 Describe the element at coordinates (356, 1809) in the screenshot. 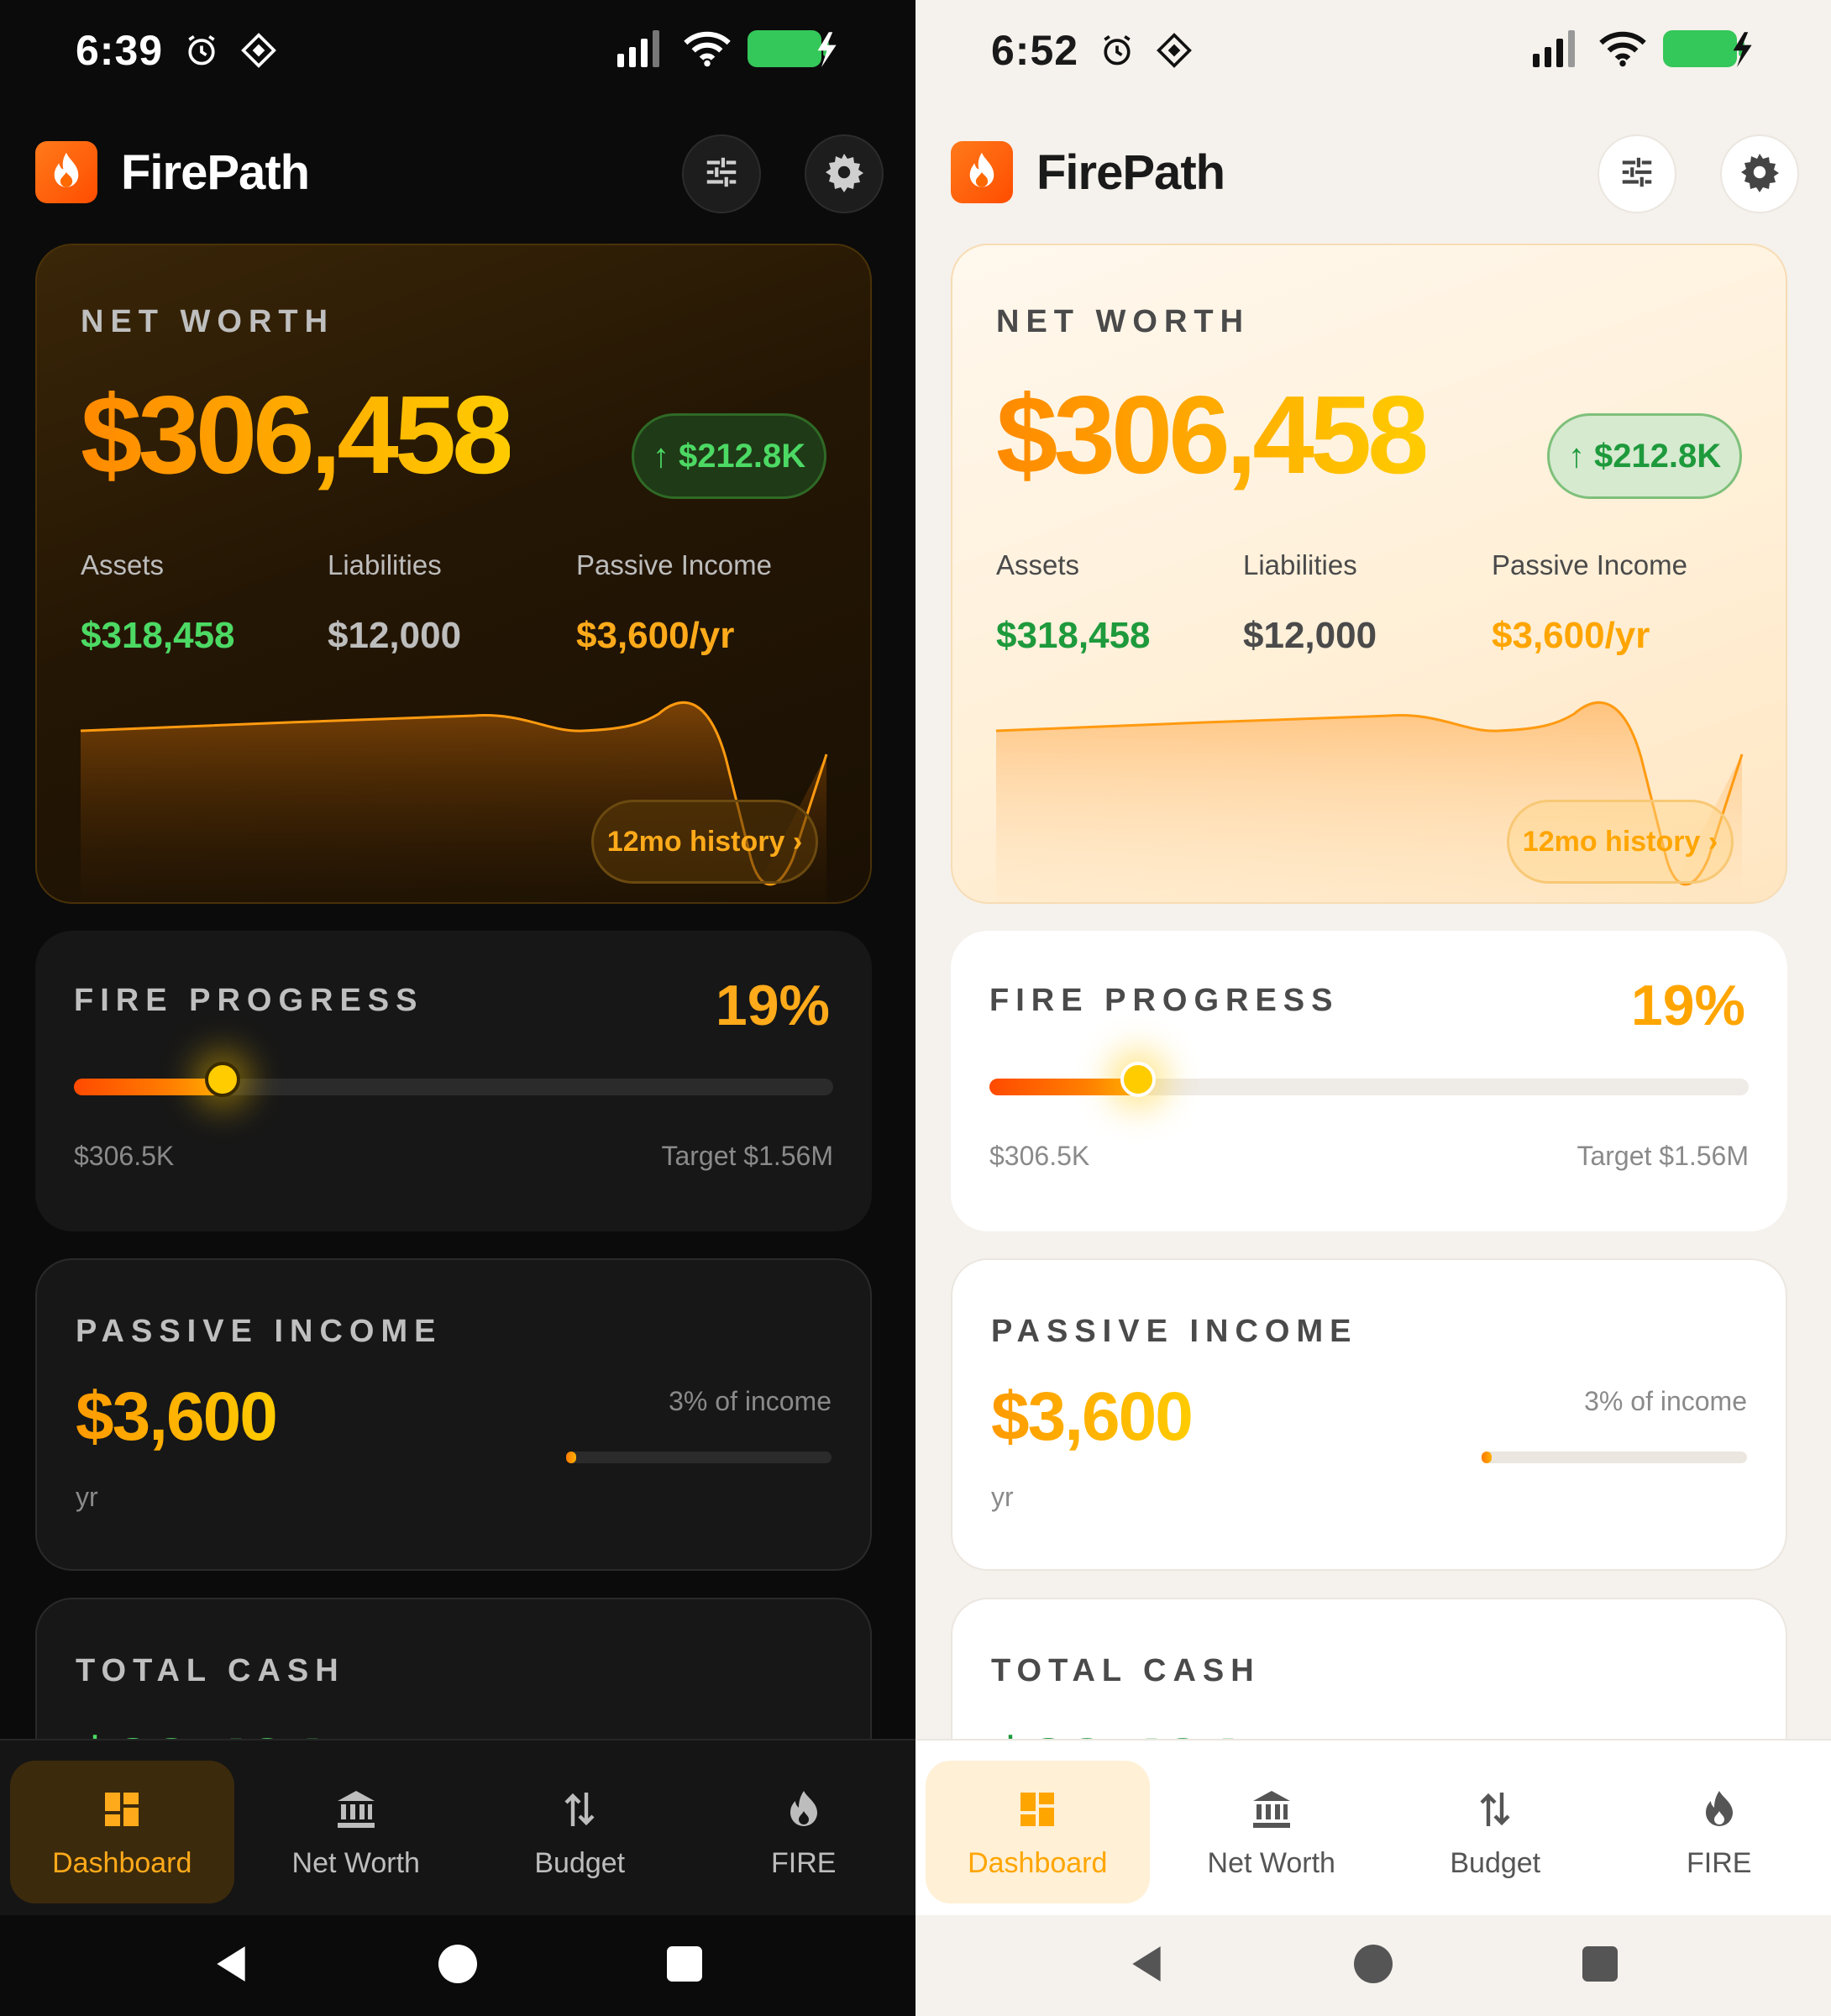

I see `bank-icon` at that location.